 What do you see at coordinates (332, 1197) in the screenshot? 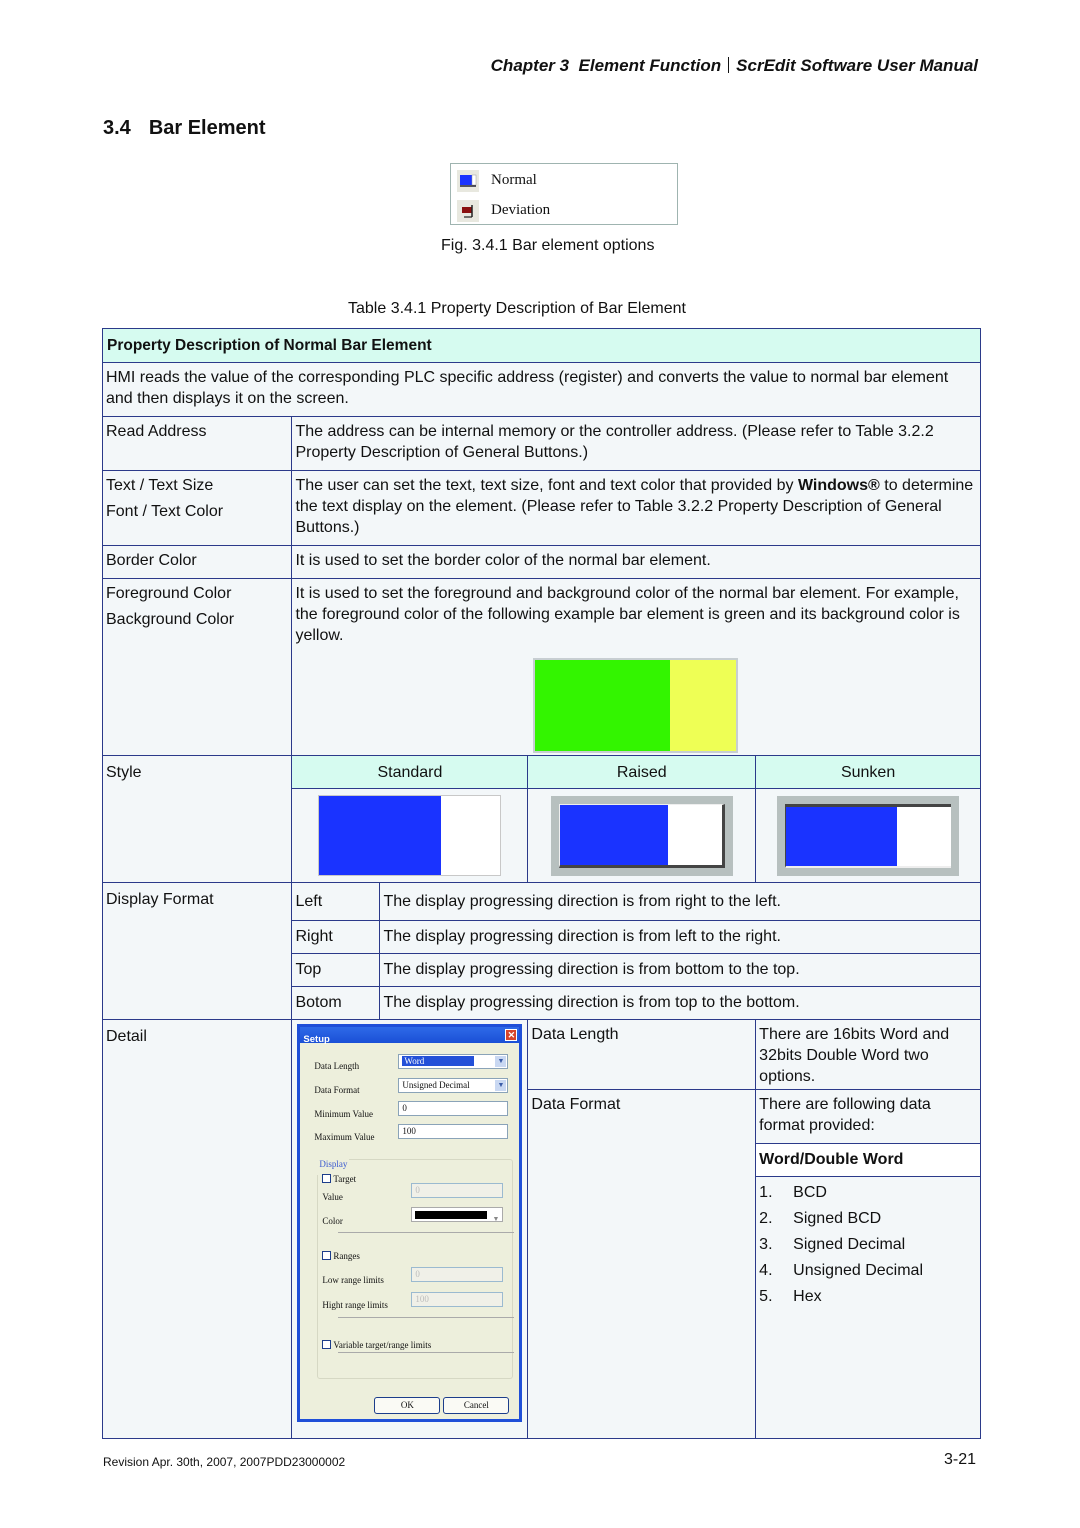
I see `value-label: Value` at bounding box center [332, 1197].